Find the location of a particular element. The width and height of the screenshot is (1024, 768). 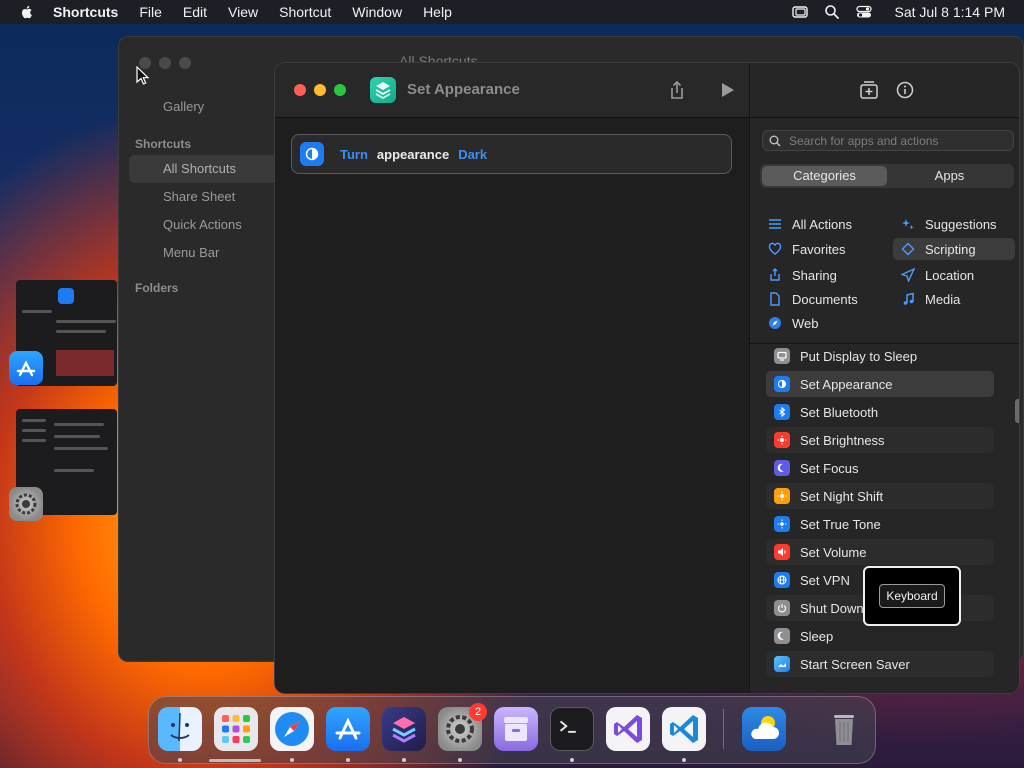

action-set-night-shift: Set Night Shift is located at coordinates (880, 496).